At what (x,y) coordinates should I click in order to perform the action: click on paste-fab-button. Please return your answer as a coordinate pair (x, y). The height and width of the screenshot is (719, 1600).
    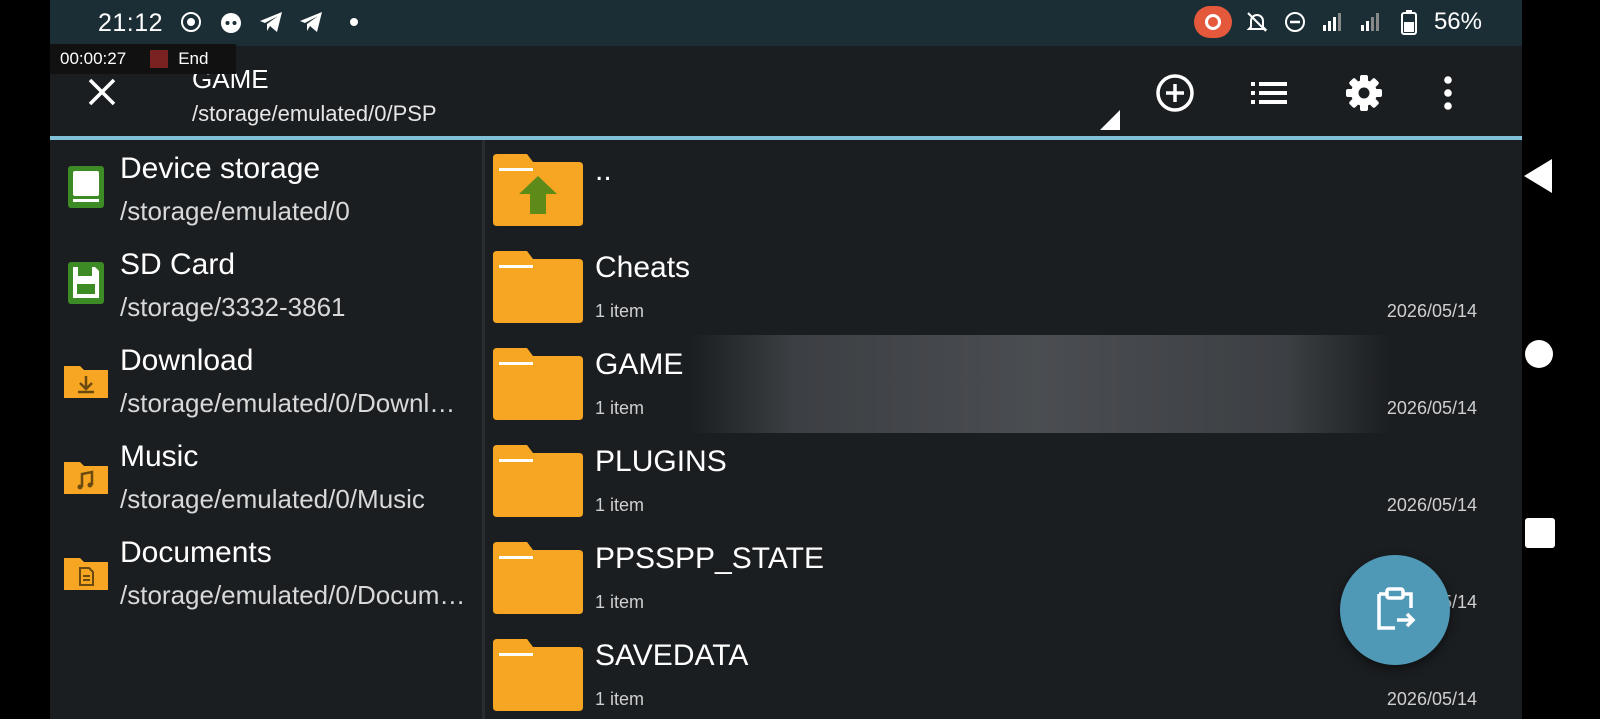
    Looking at the image, I should click on (1395, 610).